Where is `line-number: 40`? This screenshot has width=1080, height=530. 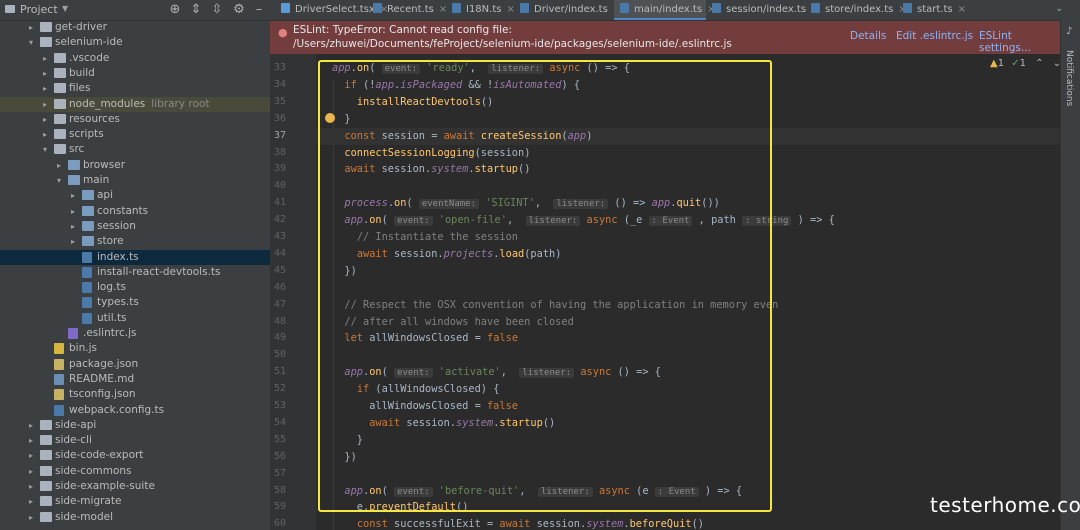 line-number: 40 is located at coordinates (279, 186).